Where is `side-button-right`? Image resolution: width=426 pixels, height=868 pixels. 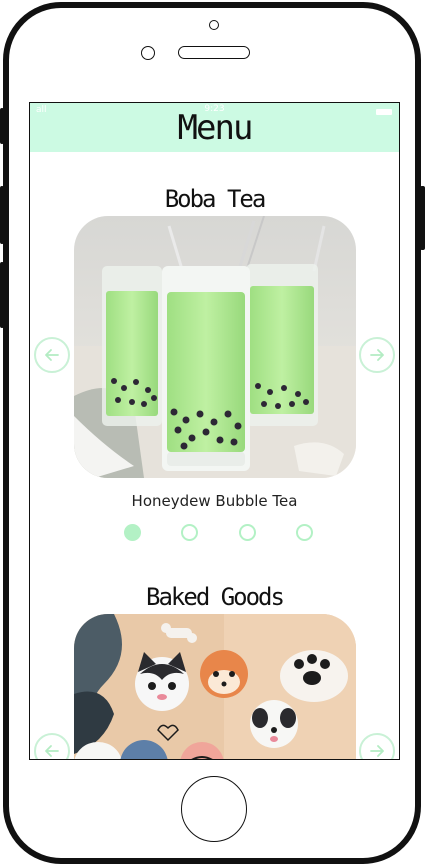
side-button-right is located at coordinates (422, 218).